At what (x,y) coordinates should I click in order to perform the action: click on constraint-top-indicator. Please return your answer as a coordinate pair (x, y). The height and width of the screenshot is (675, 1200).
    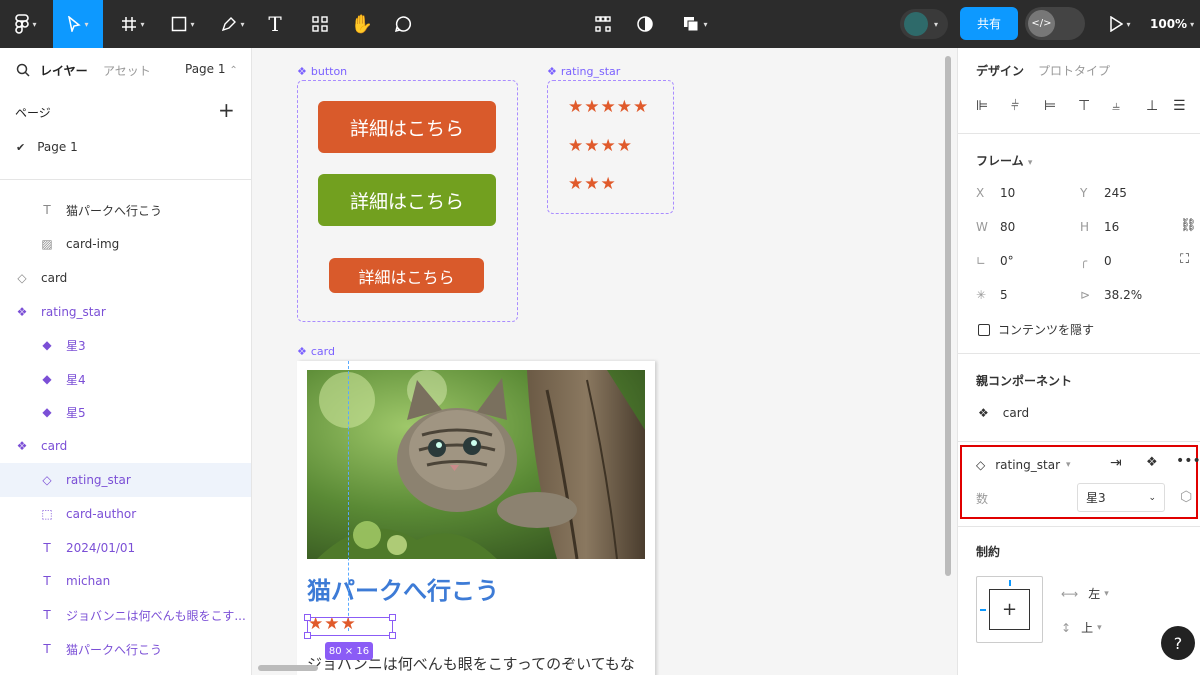
    Looking at the image, I should click on (1010, 583).